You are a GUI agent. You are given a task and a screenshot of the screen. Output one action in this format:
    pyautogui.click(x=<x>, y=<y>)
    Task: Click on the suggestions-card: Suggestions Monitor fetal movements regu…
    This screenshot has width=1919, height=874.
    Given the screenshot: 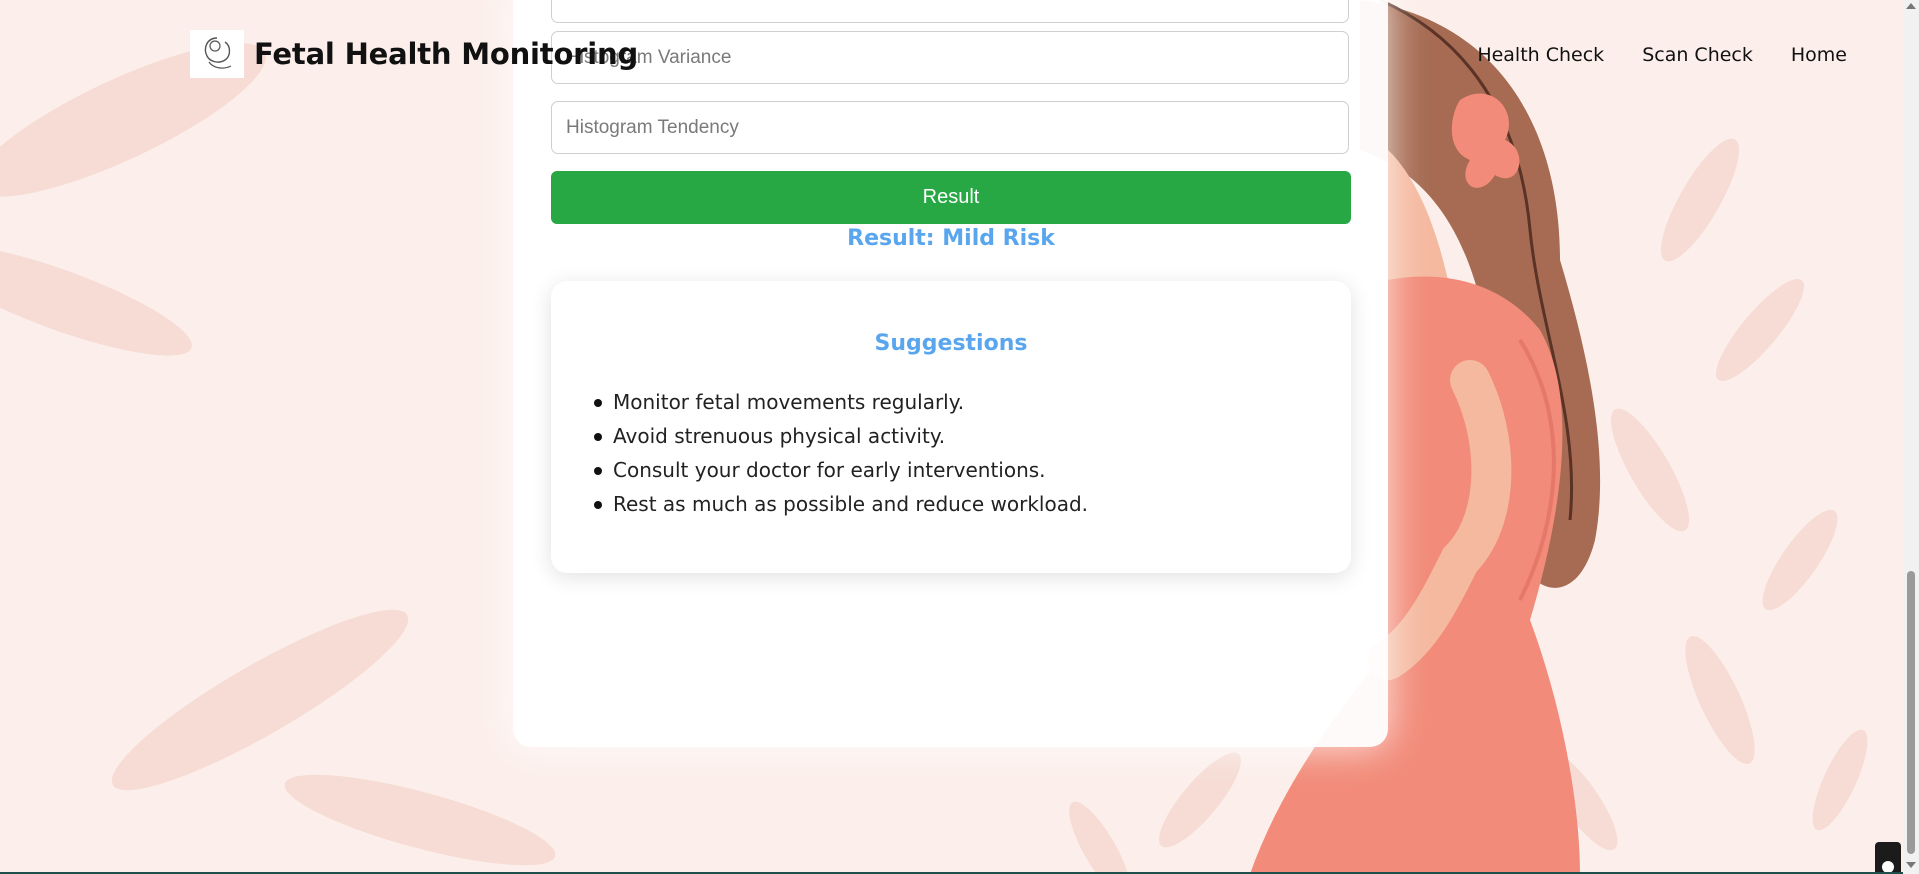 What is the action you would take?
    pyautogui.click(x=951, y=427)
    